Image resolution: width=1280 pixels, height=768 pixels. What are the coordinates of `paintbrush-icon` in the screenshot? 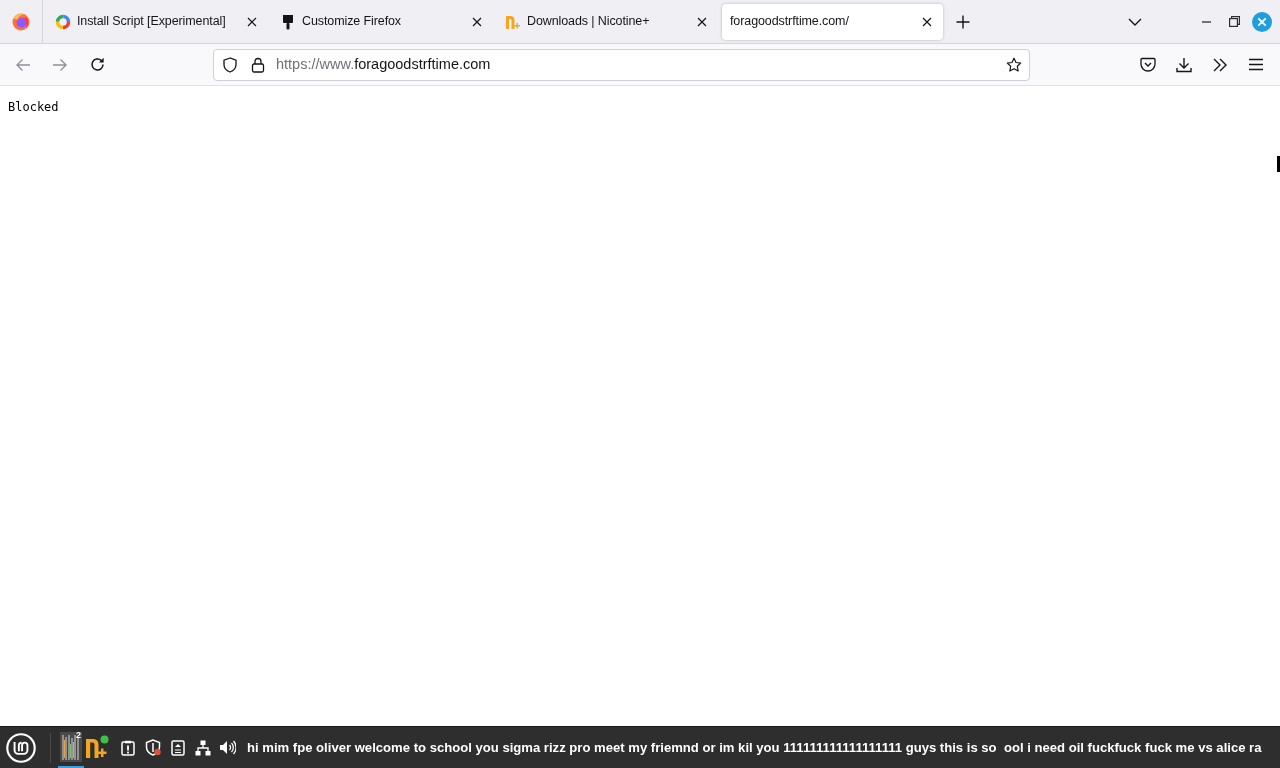 It's located at (288, 21).